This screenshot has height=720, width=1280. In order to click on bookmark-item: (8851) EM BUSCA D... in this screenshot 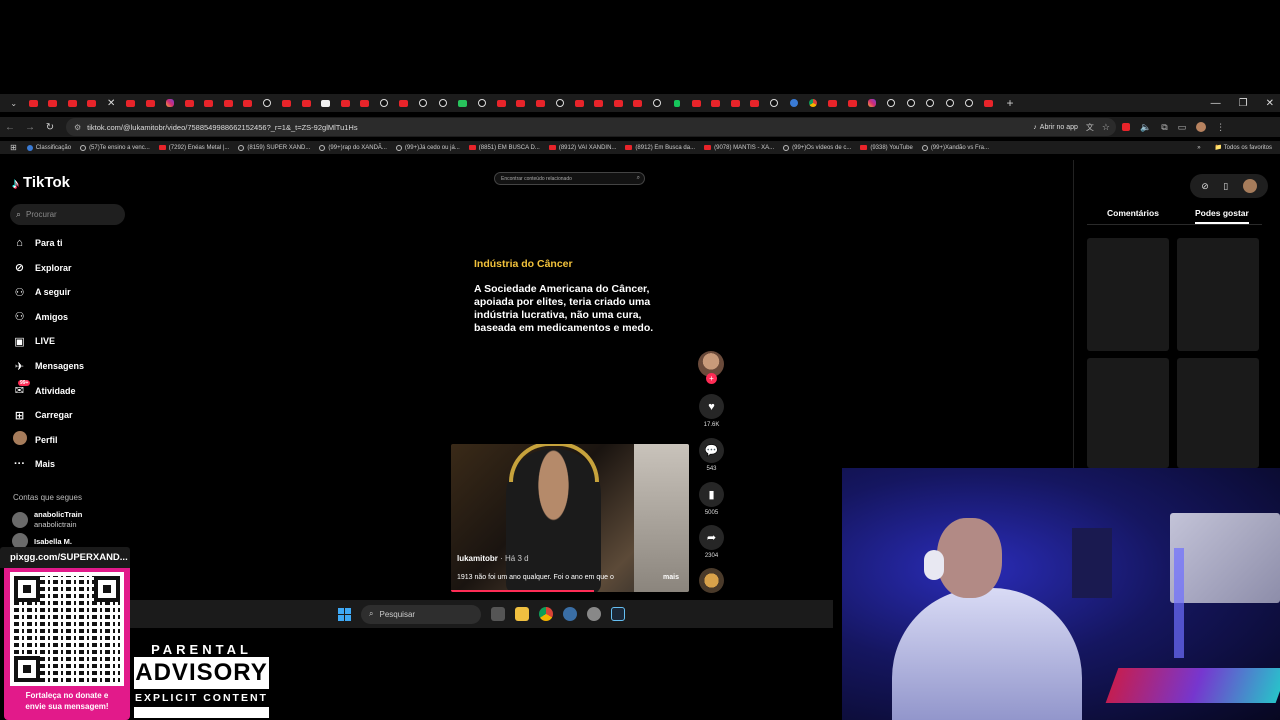, I will do `click(504, 148)`.